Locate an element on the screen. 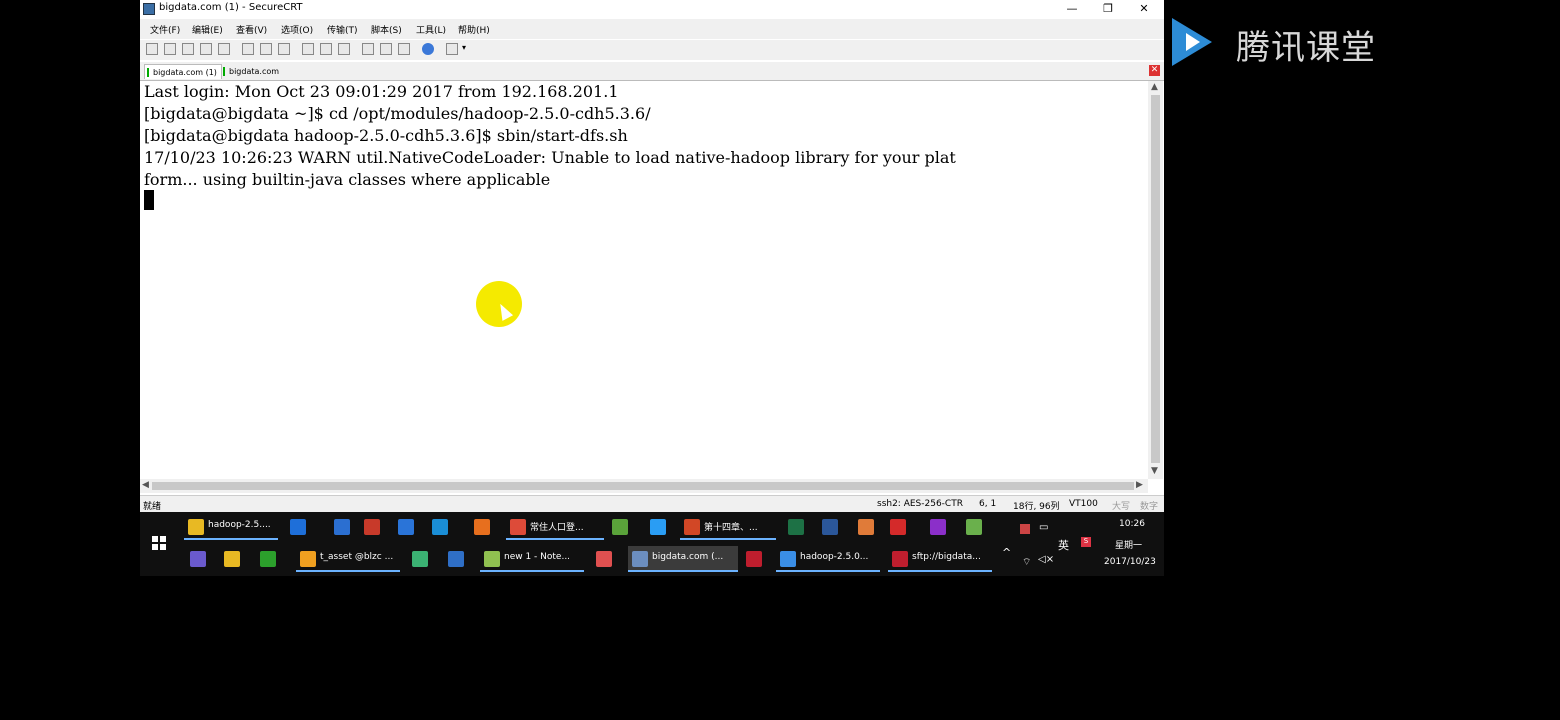  tray-expand-icon: ^ is located at coordinates (1006, 552).